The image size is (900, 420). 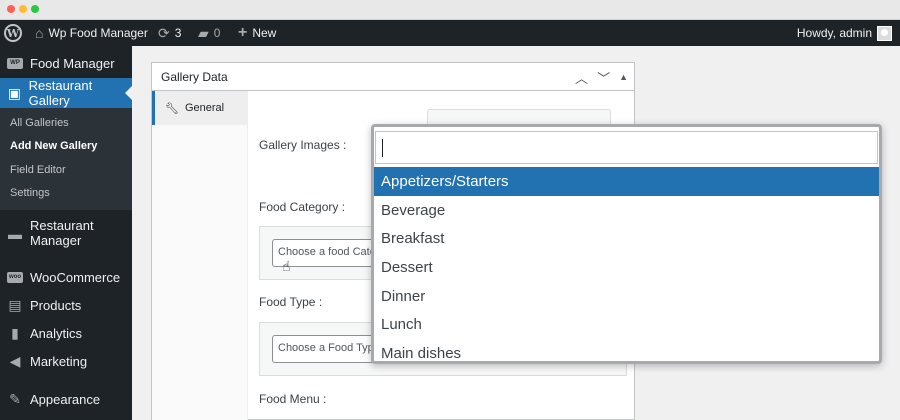 What do you see at coordinates (35, 9) in the screenshot?
I see `maximize-window-button` at bounding box center [35, 9].